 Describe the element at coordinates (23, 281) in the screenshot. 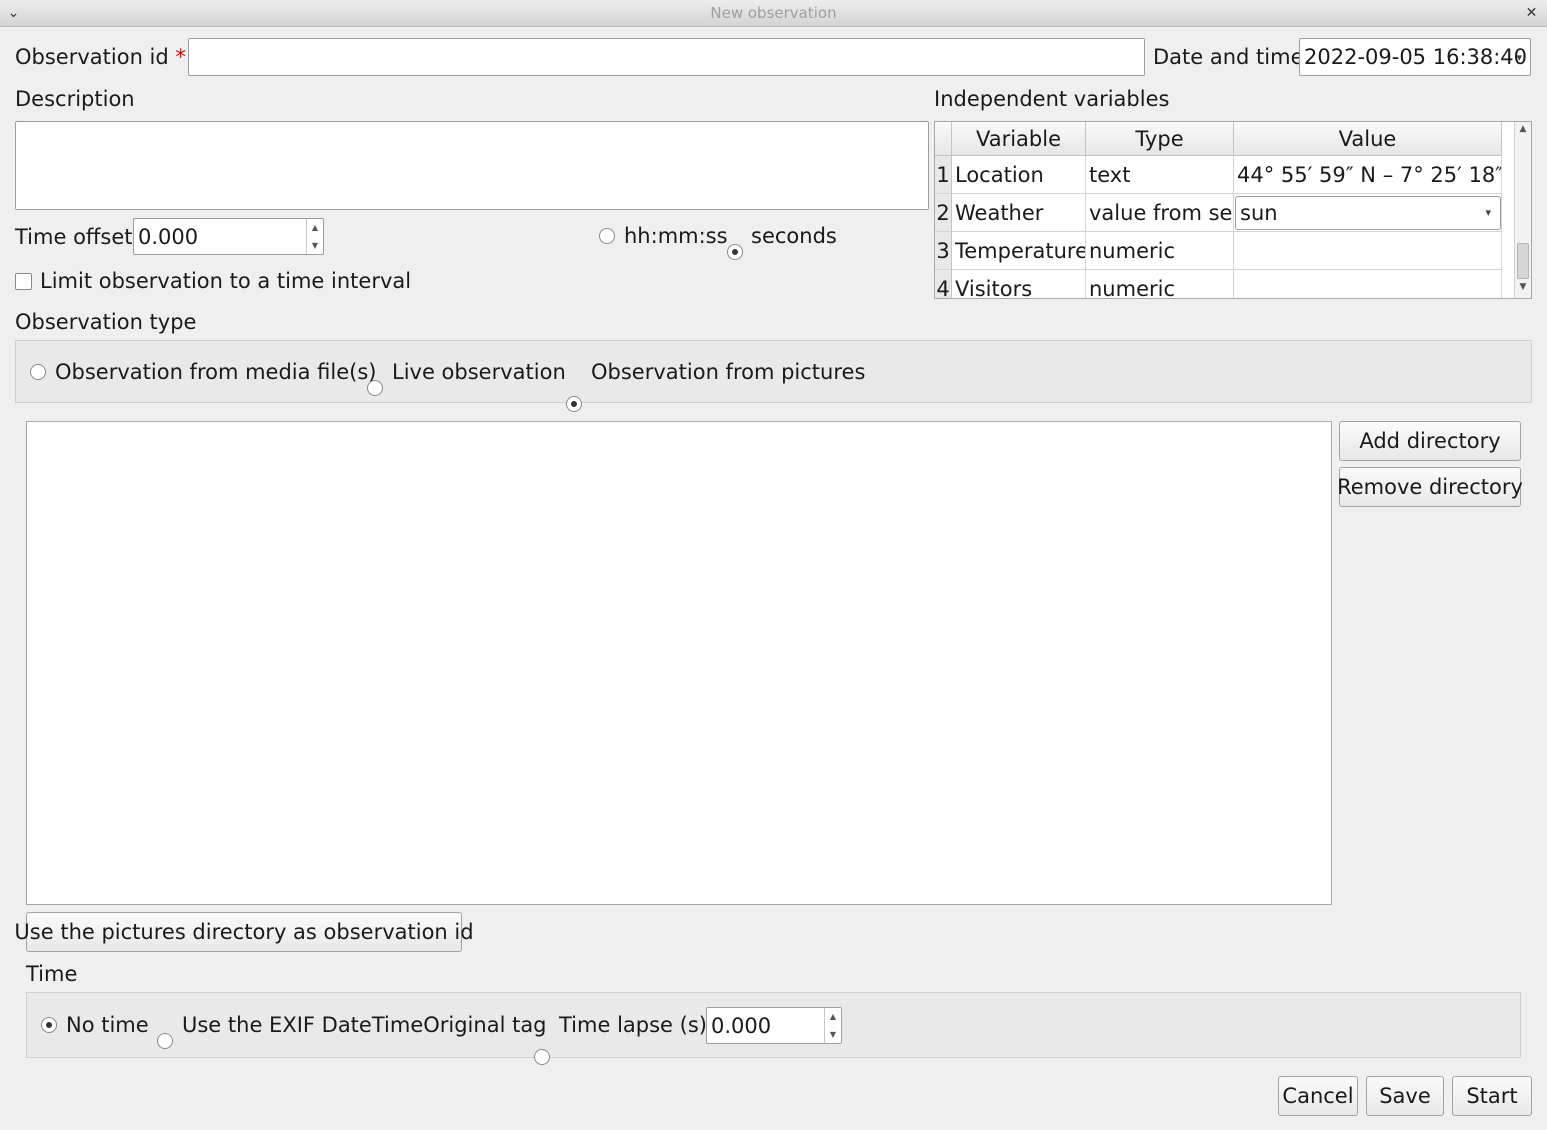

I see `limit-interval-checkbox` at that location.